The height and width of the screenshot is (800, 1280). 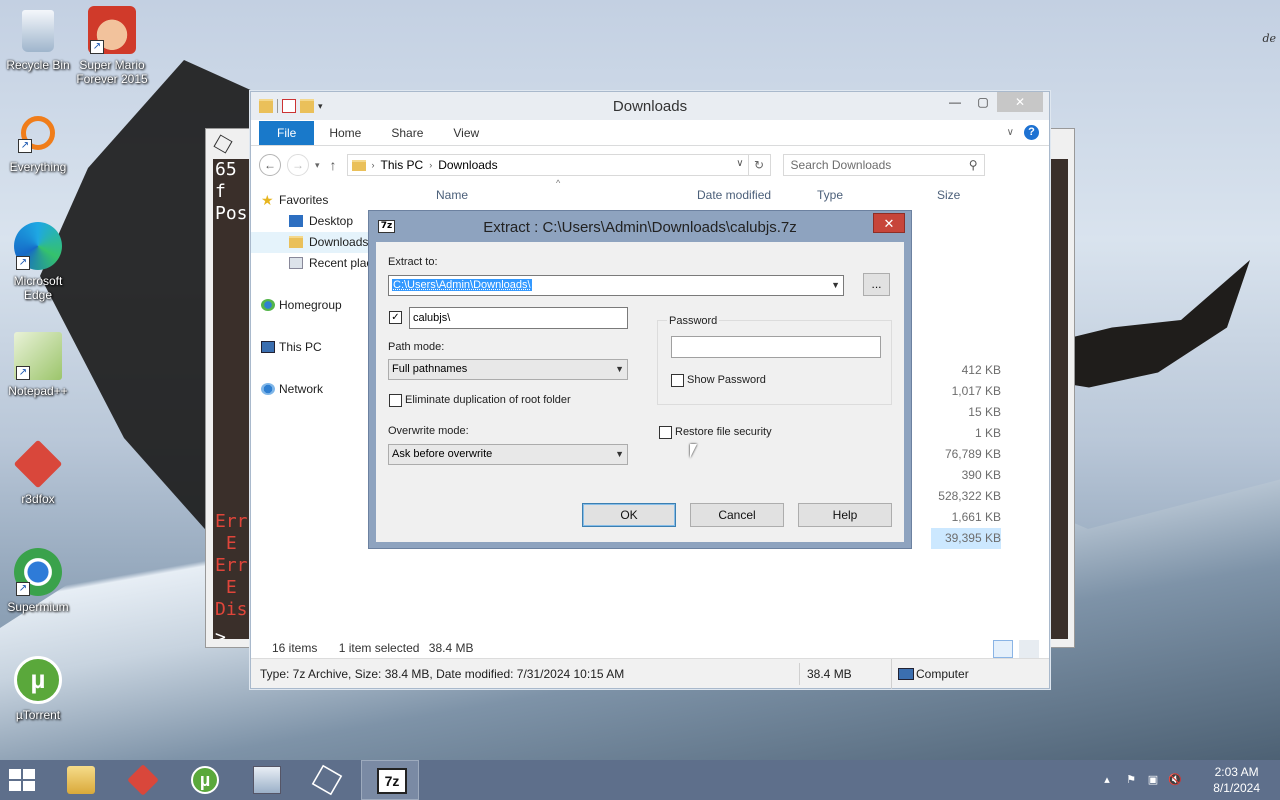 What do you see at coordinates (966, 433) in the screenshot?
I see `file-size-cell: 1 KB` at bounding box center [966, 433].